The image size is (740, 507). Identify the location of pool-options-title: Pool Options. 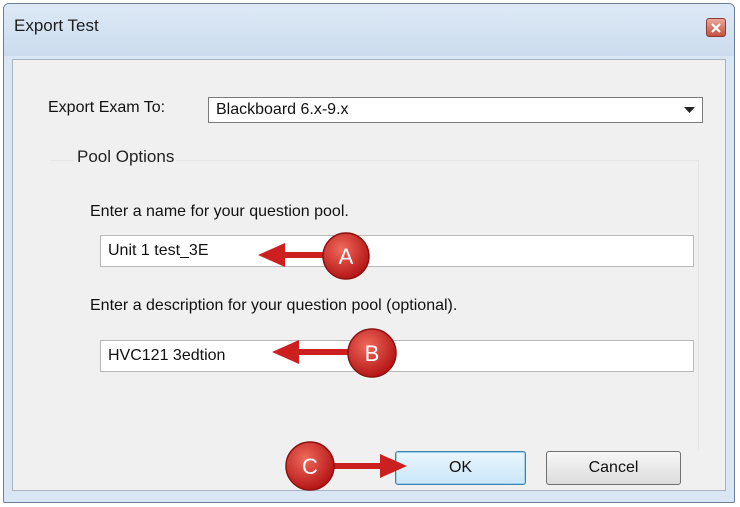
(126, 157).